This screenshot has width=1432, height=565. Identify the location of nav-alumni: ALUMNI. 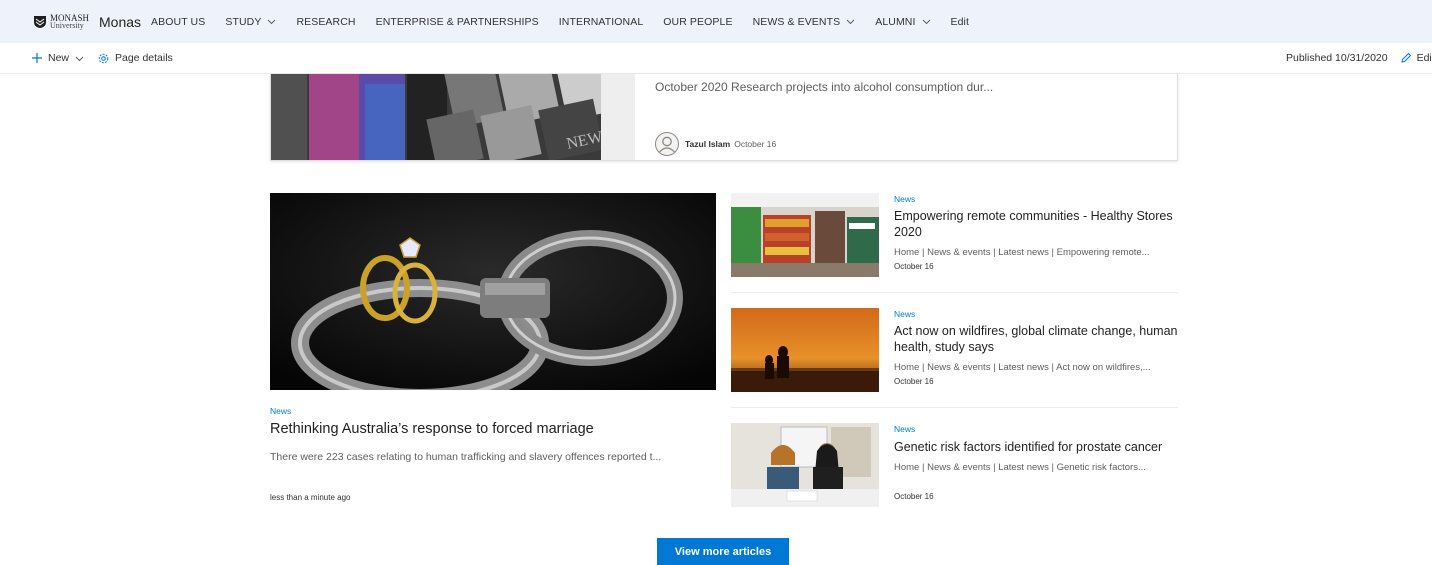
(902, 22).